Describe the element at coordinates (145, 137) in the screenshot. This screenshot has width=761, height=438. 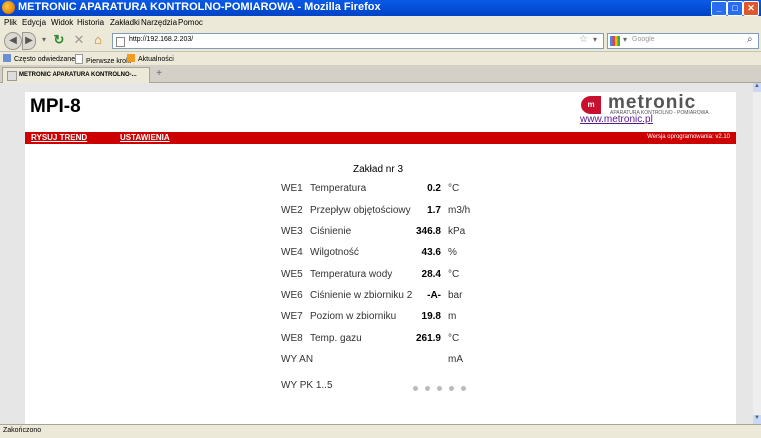
I see `nav-settings-link: USTAWIENIA` at that location.